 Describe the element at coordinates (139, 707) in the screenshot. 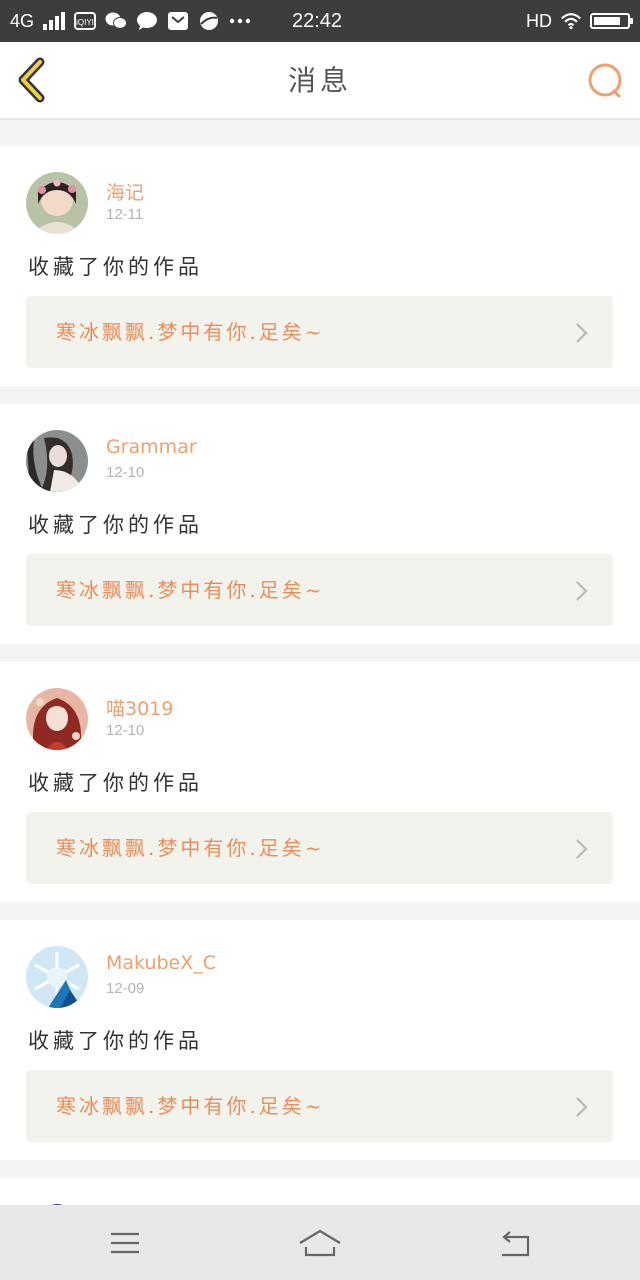

I see `username: 喵3019` at that location.